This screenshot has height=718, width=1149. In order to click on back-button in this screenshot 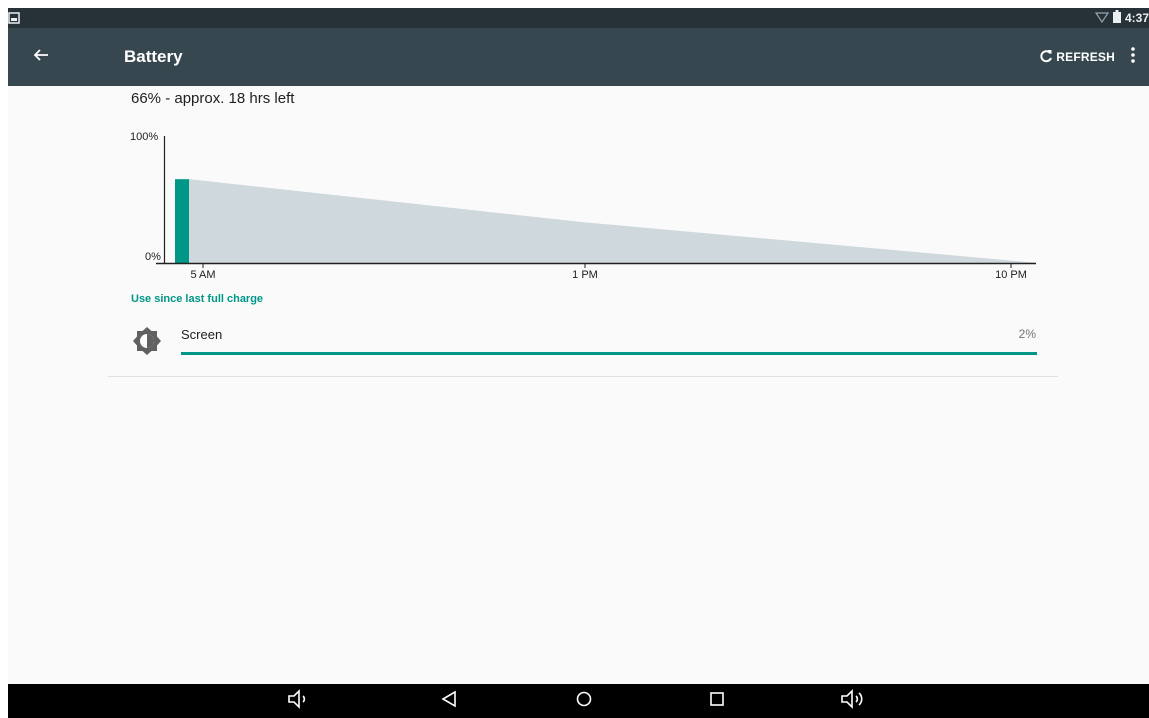, I will do `click(41, 57)`.